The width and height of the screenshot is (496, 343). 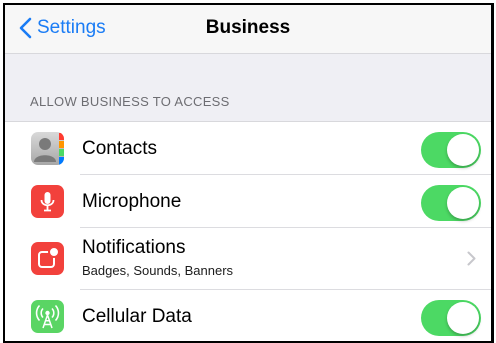 I want to click on microphone-toggle, so click(x=451, y=203).